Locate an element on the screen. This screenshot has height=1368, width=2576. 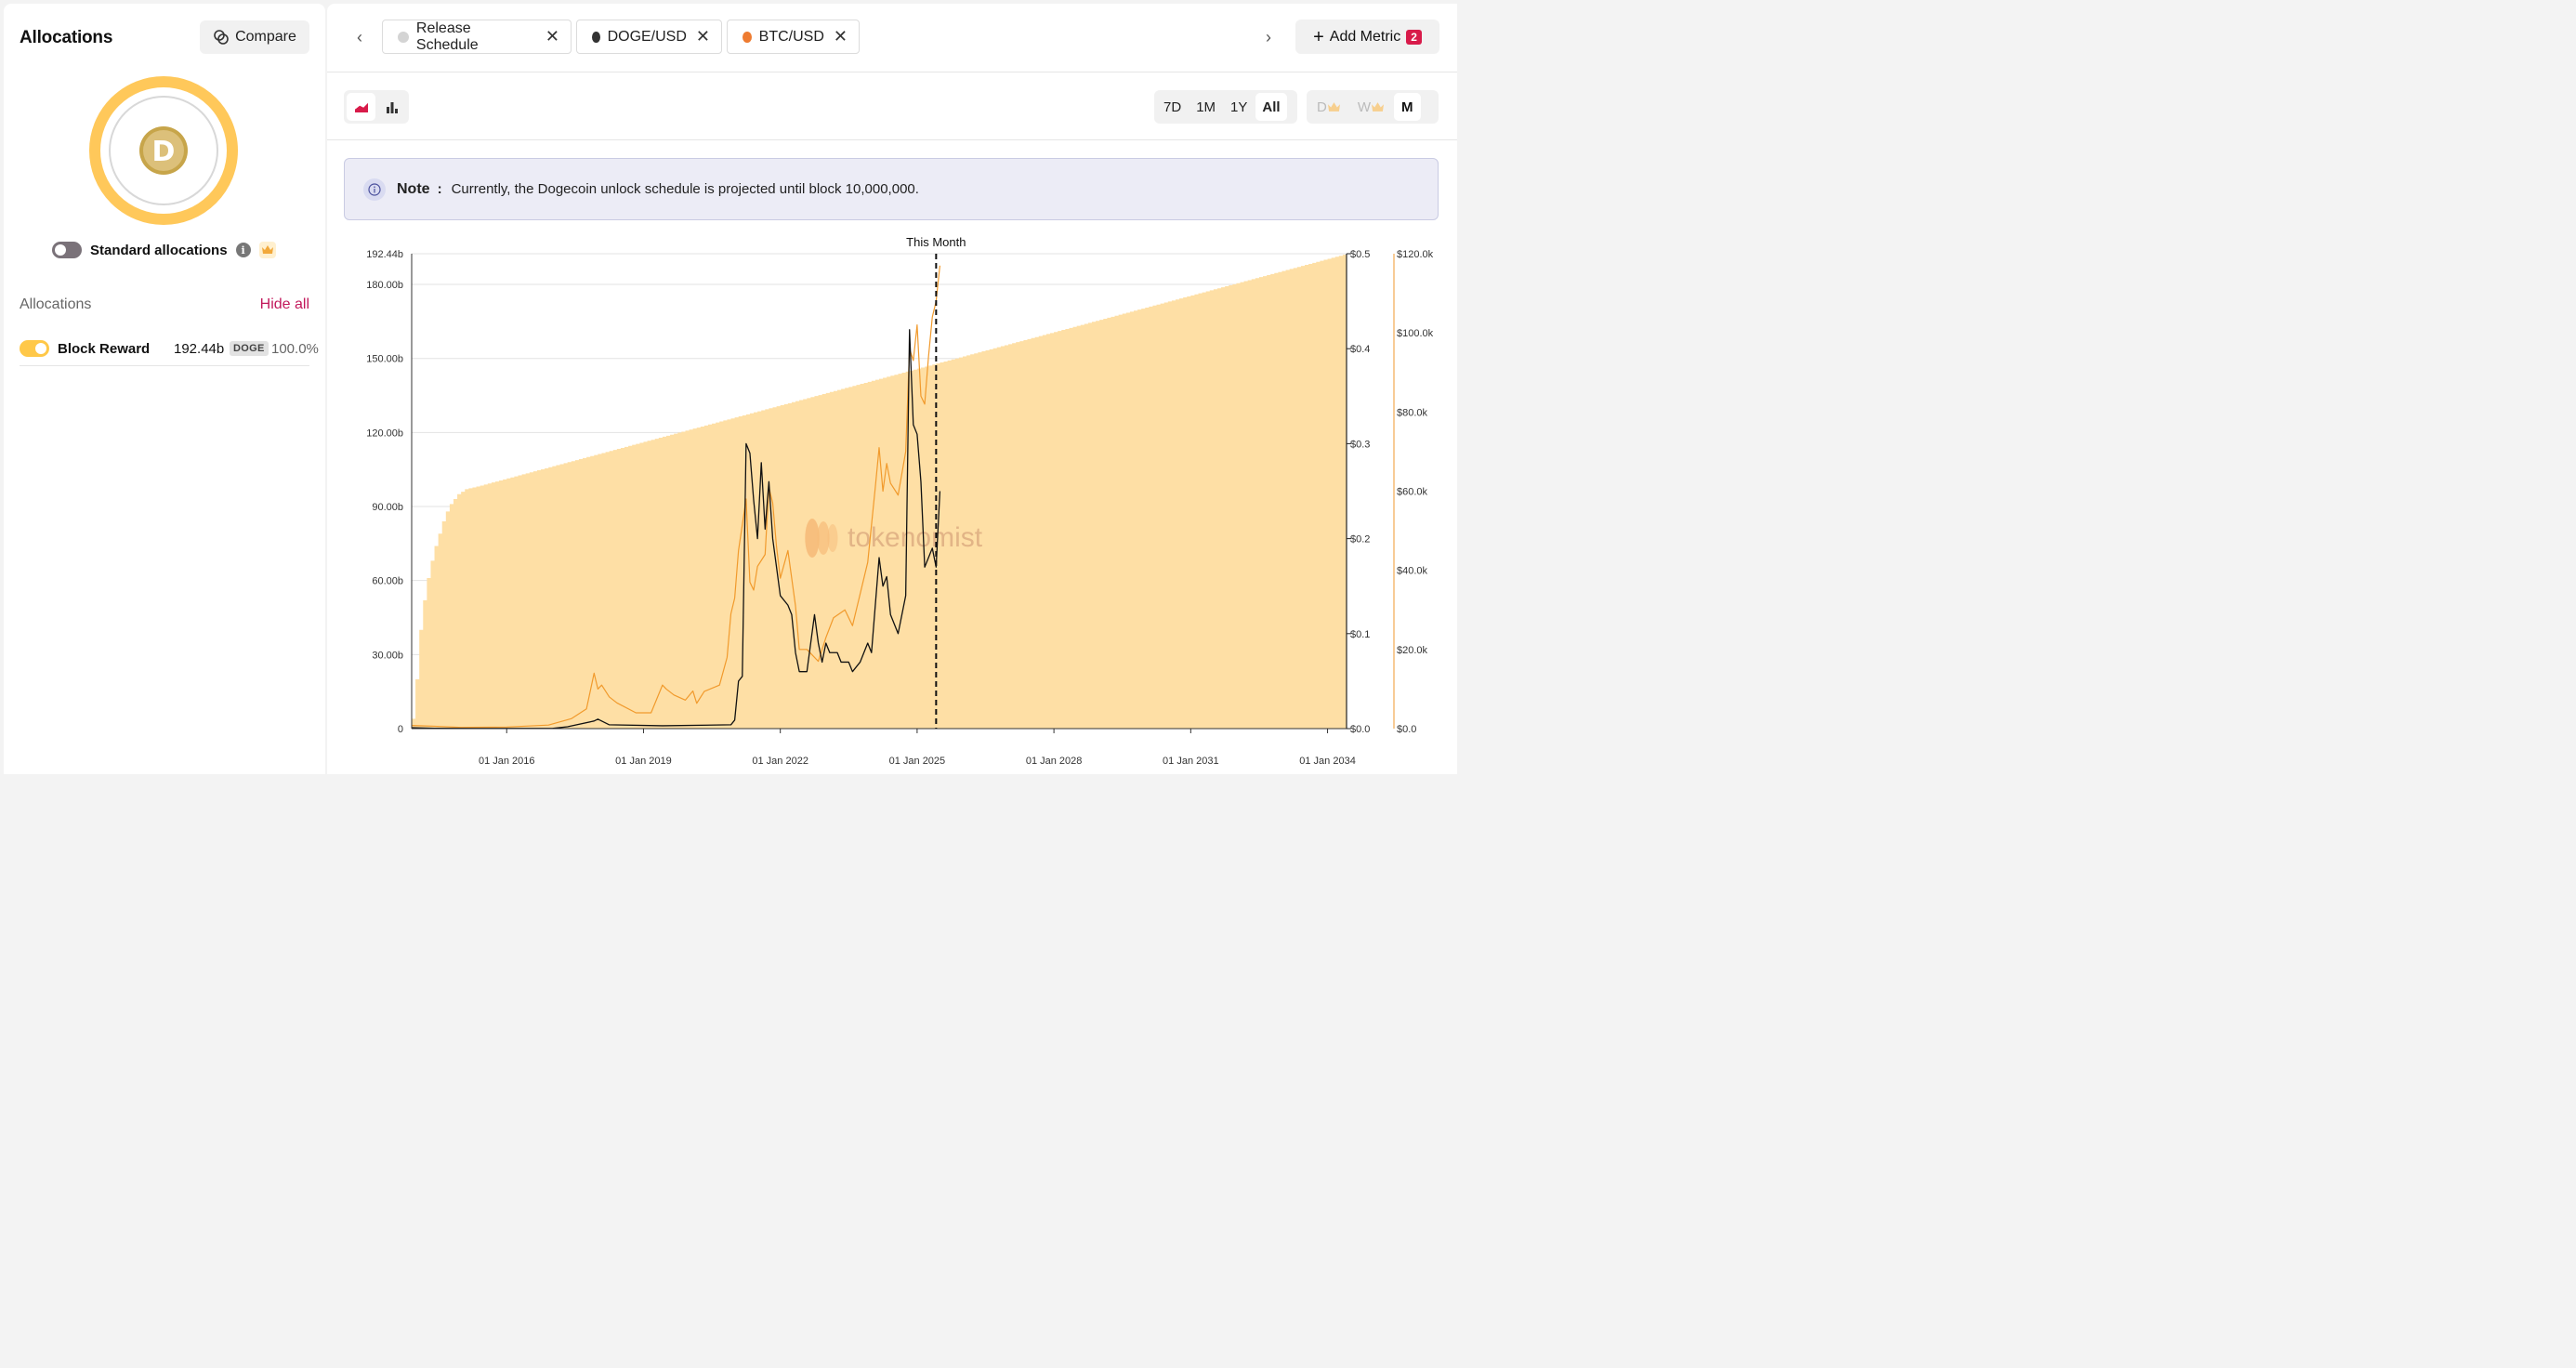
release-schedule-area is located at coordinates (879, 492).